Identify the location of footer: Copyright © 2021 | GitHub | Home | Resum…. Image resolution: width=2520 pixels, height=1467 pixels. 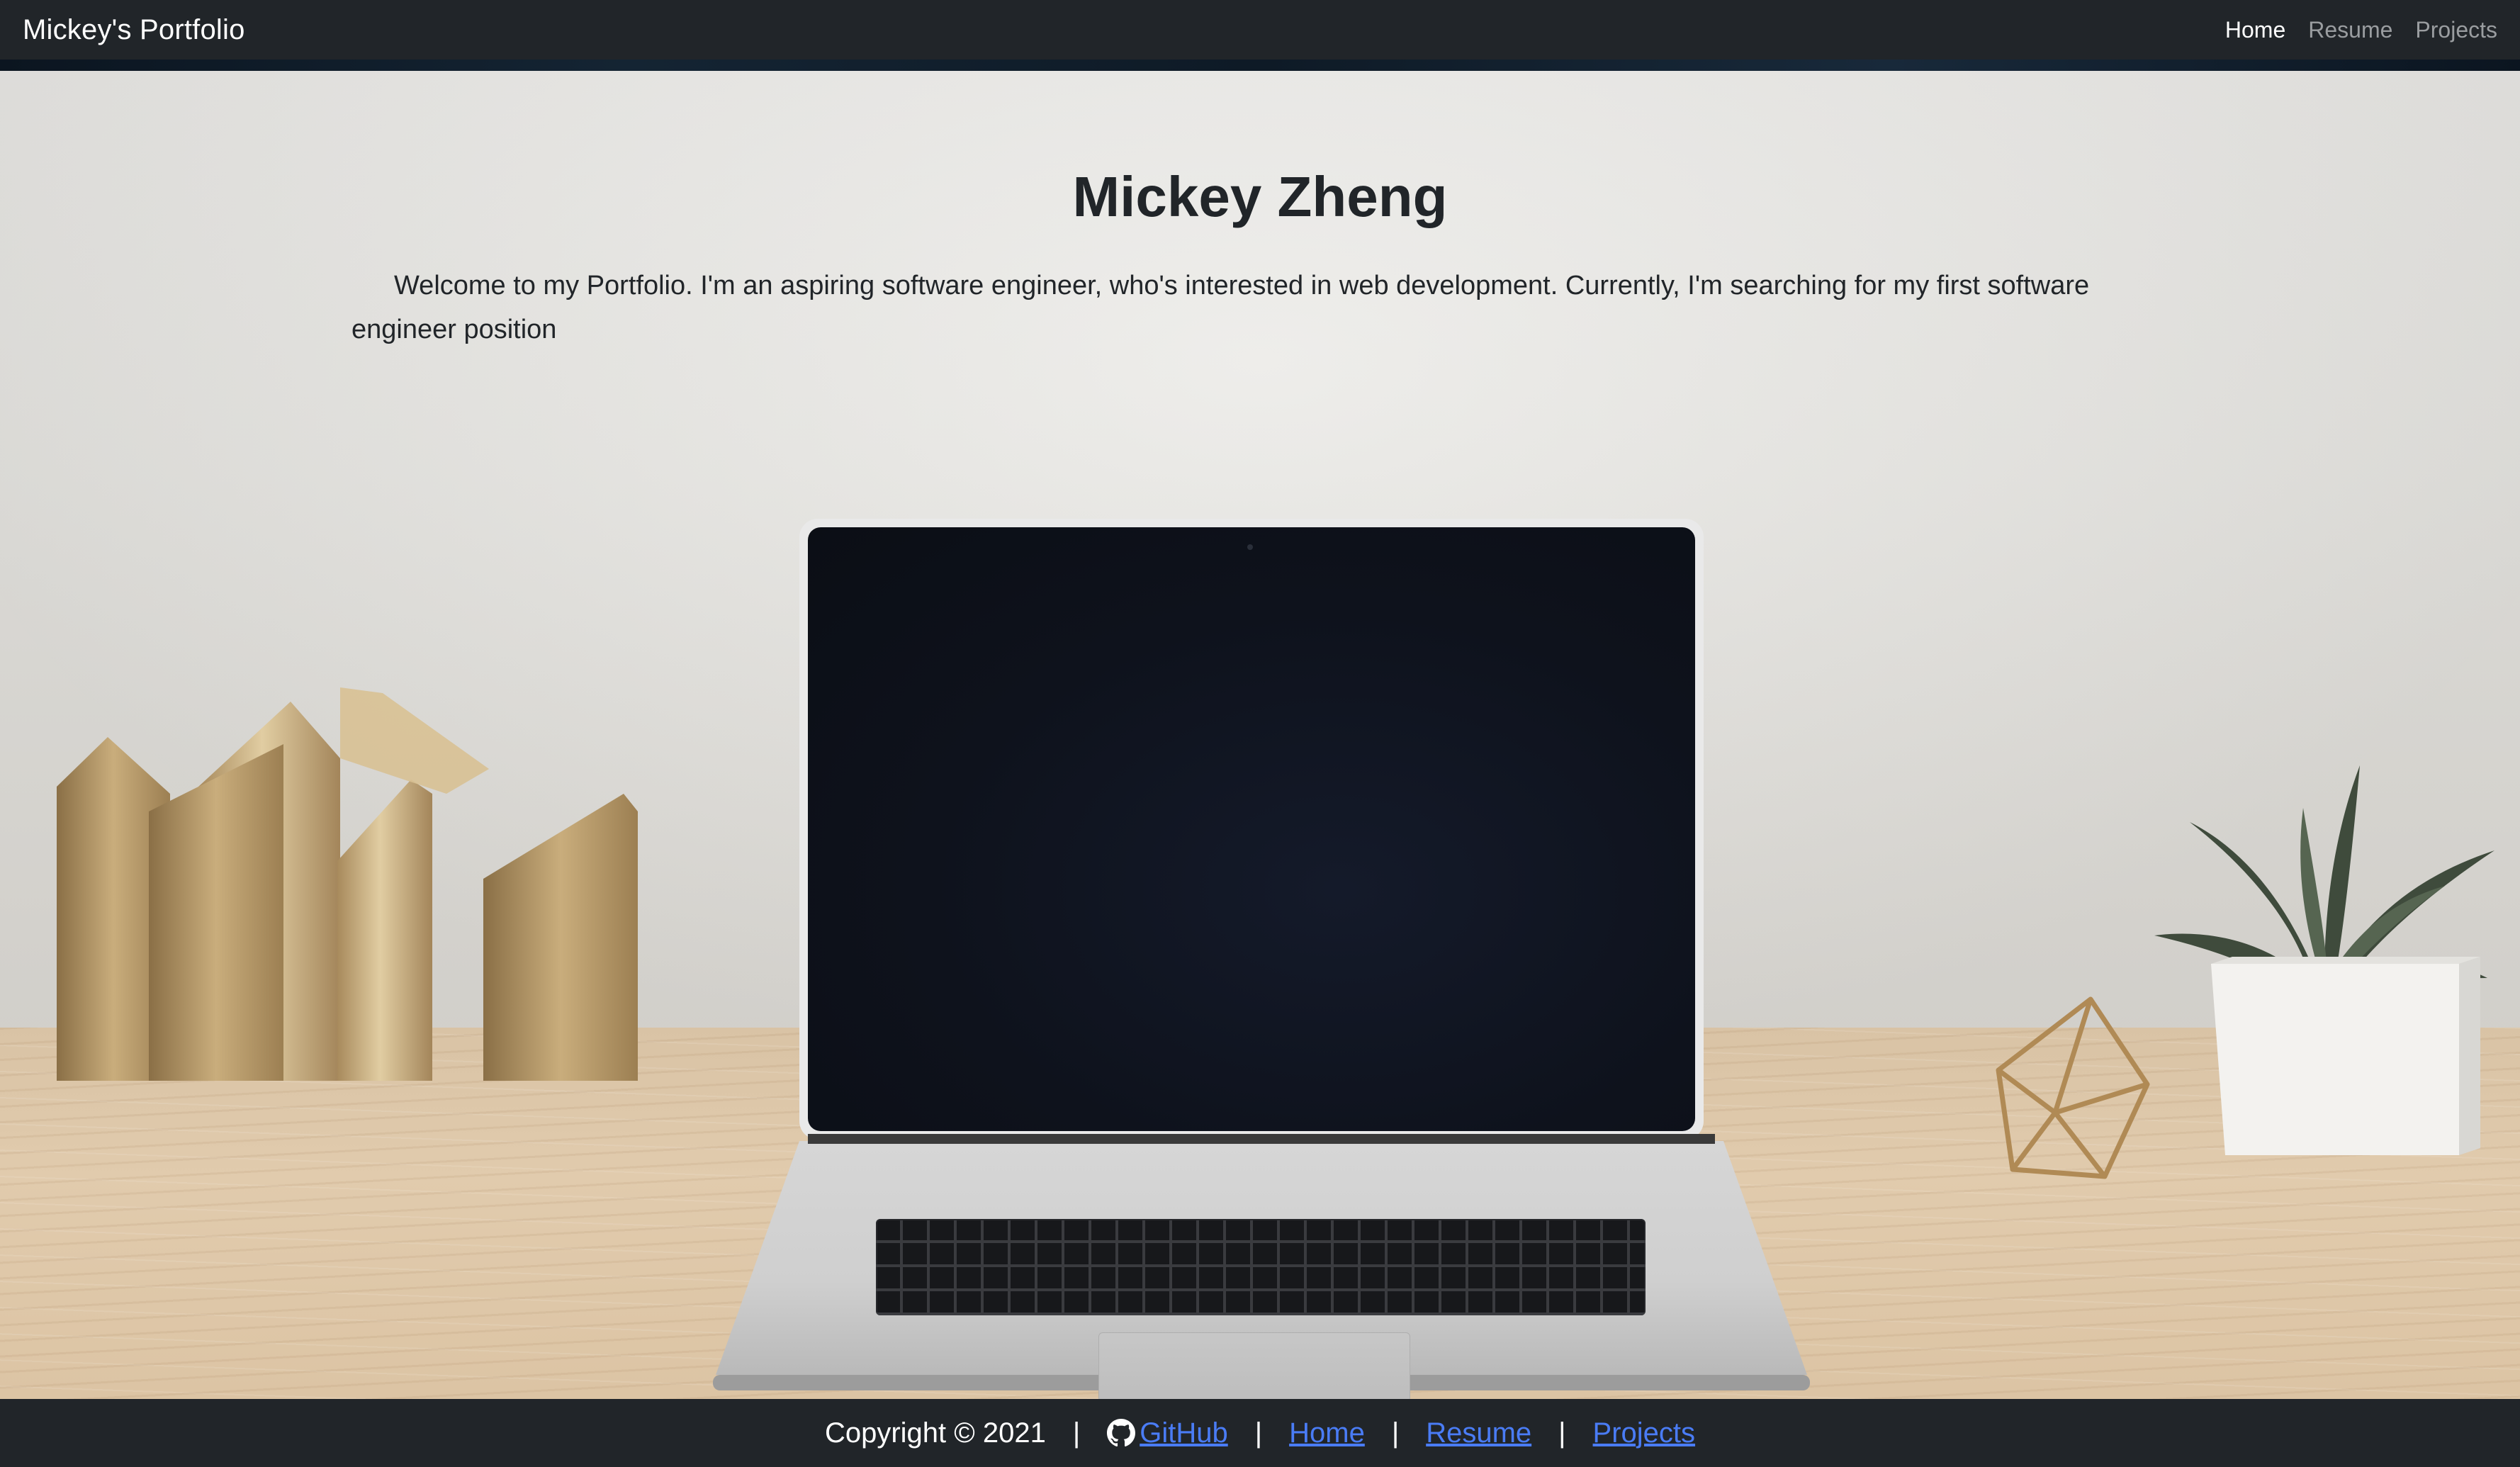
(1260, 1433).